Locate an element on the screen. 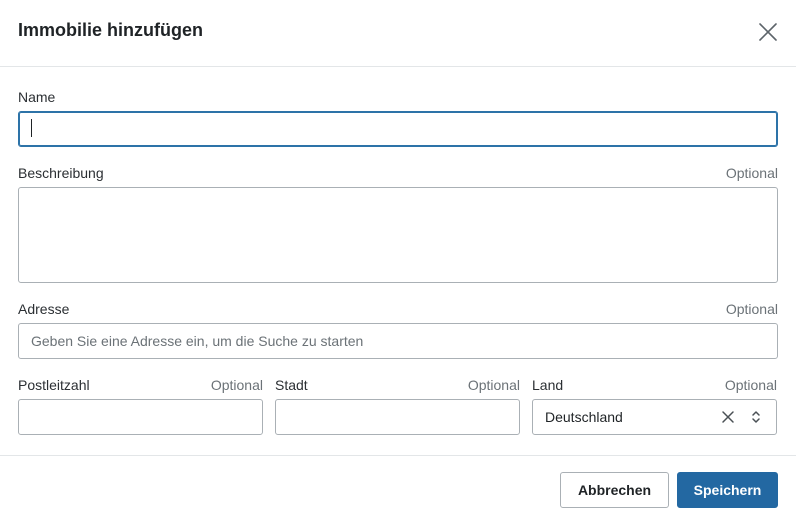 The image size is (796, 521). country-selected-value: Deutschland is located at coordinates (584, 417).